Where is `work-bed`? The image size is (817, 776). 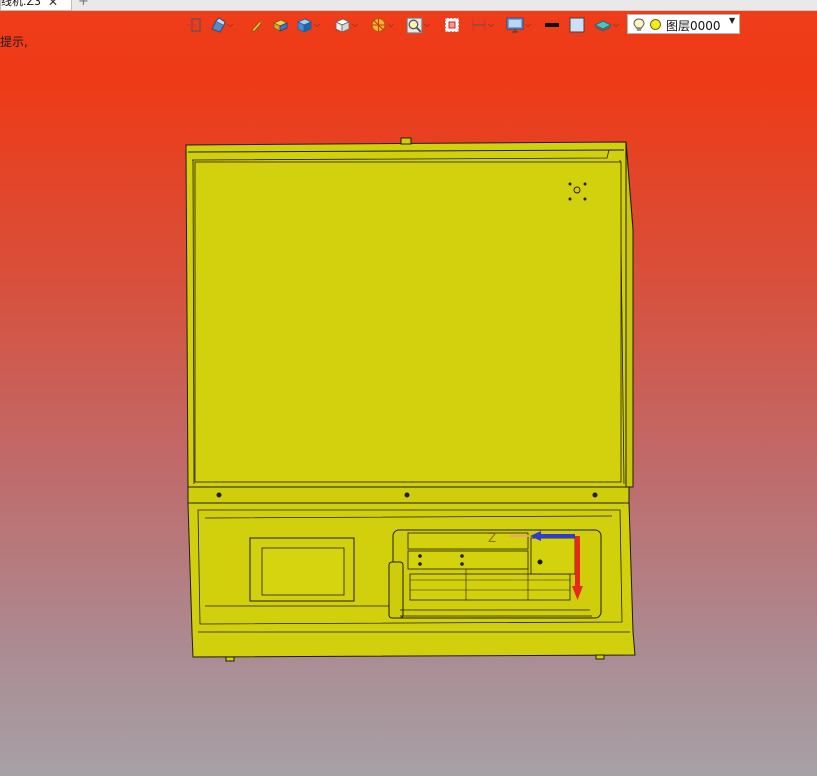 work-bed is located at coordinates (490, 587).